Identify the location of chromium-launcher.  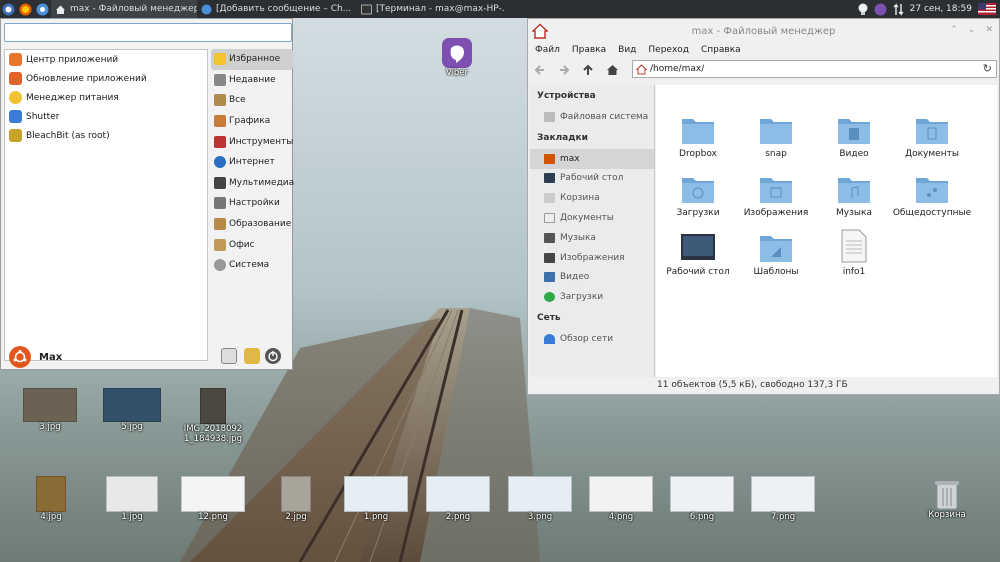
(42, 9).